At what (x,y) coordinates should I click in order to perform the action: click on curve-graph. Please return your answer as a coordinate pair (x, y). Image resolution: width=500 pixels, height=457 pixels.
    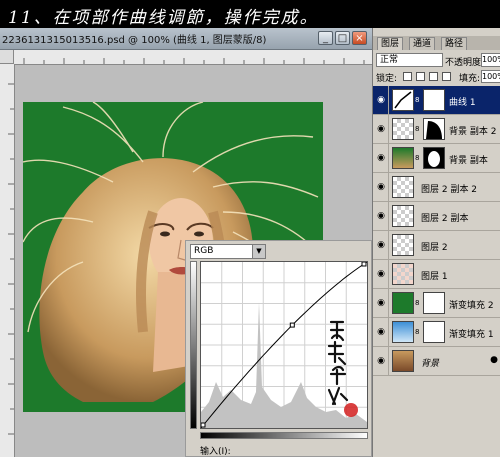
    Looking at the image, I should click on (284, 345).